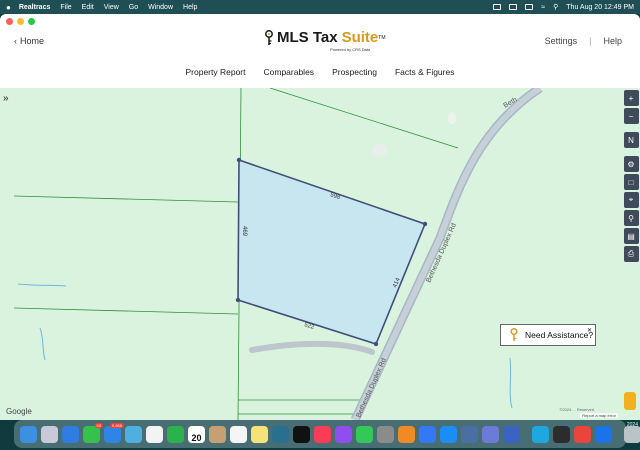  Describe the element at coordinates (9, 21) in the screenshot. I see `close-window-button` at that location.